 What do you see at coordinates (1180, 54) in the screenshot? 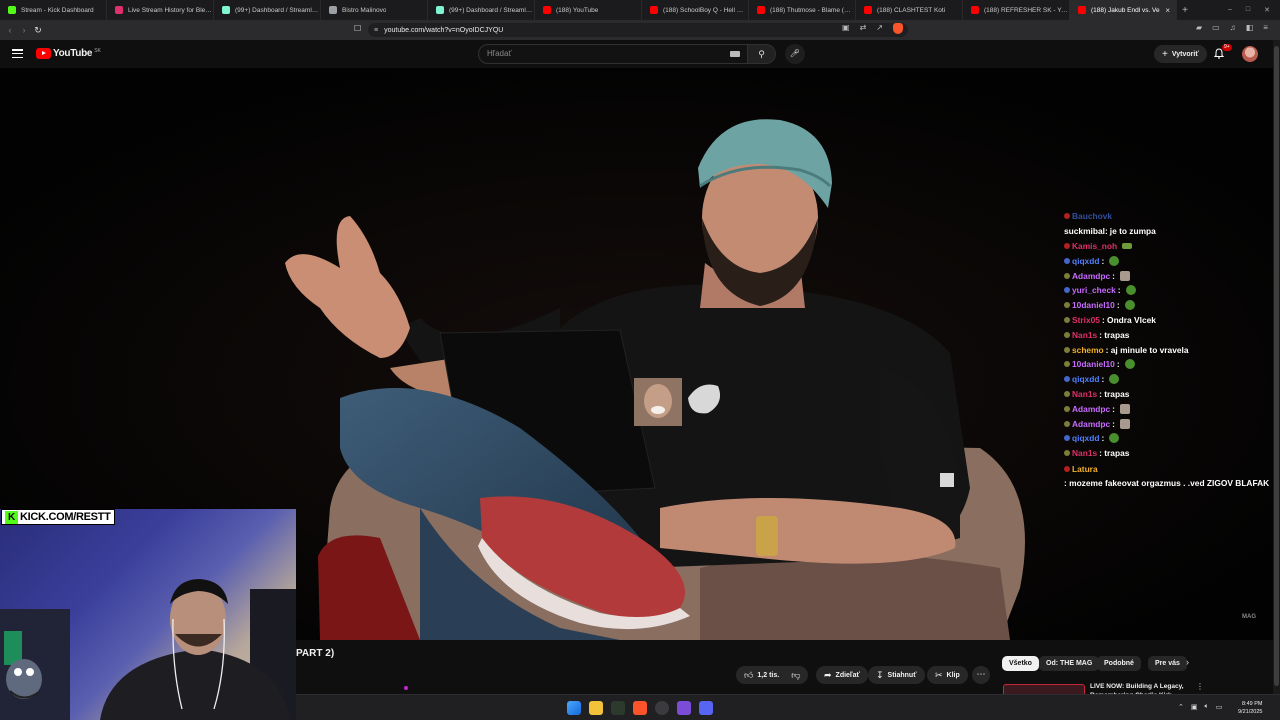
I see `create-button: + Vytvoriť` at bounding box center [1180, 54].